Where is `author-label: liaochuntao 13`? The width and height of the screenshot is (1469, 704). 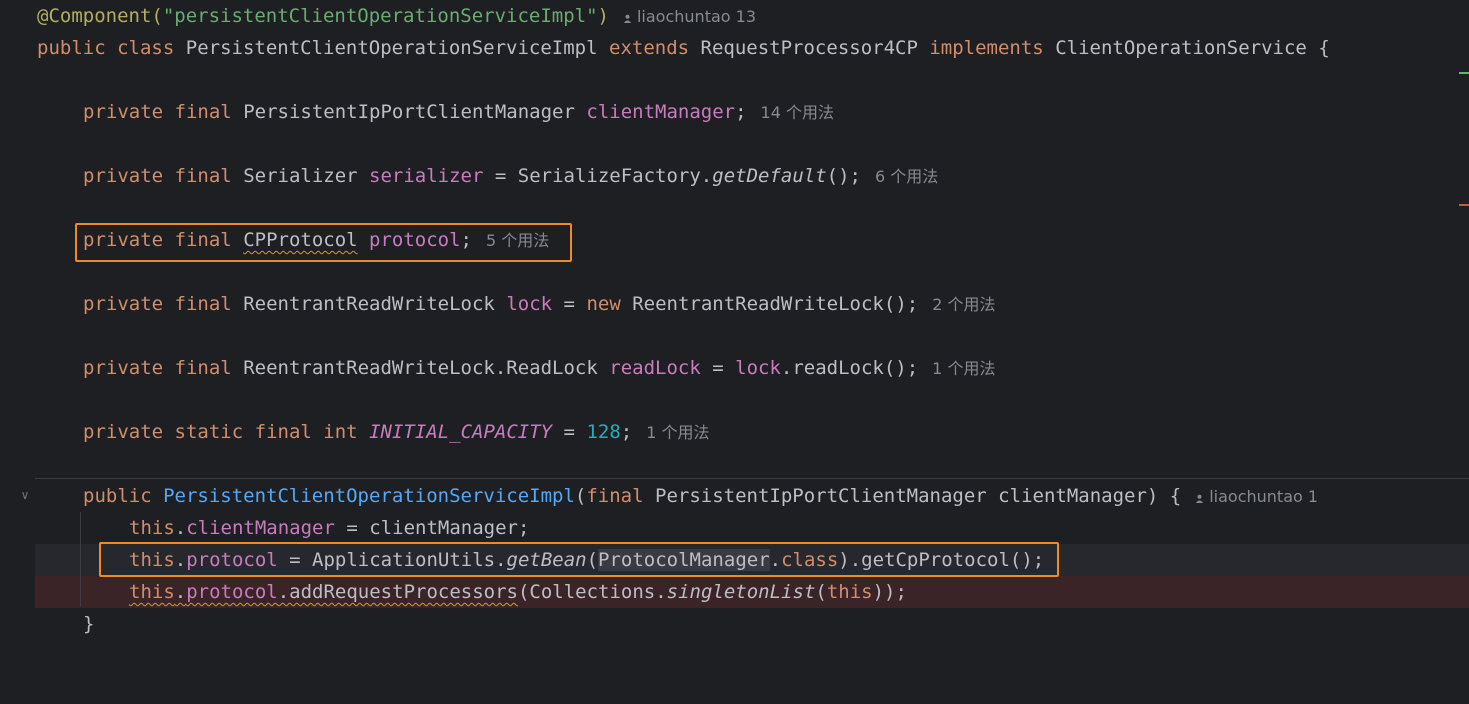 author-label: liaochuntao 13 is located at coordinates (696, 16).